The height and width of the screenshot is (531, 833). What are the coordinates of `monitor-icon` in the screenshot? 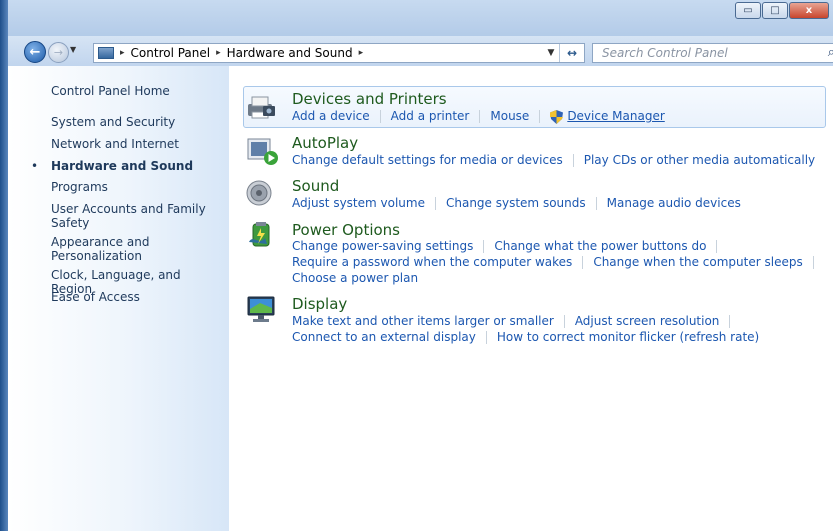 It's located at (261, 309).